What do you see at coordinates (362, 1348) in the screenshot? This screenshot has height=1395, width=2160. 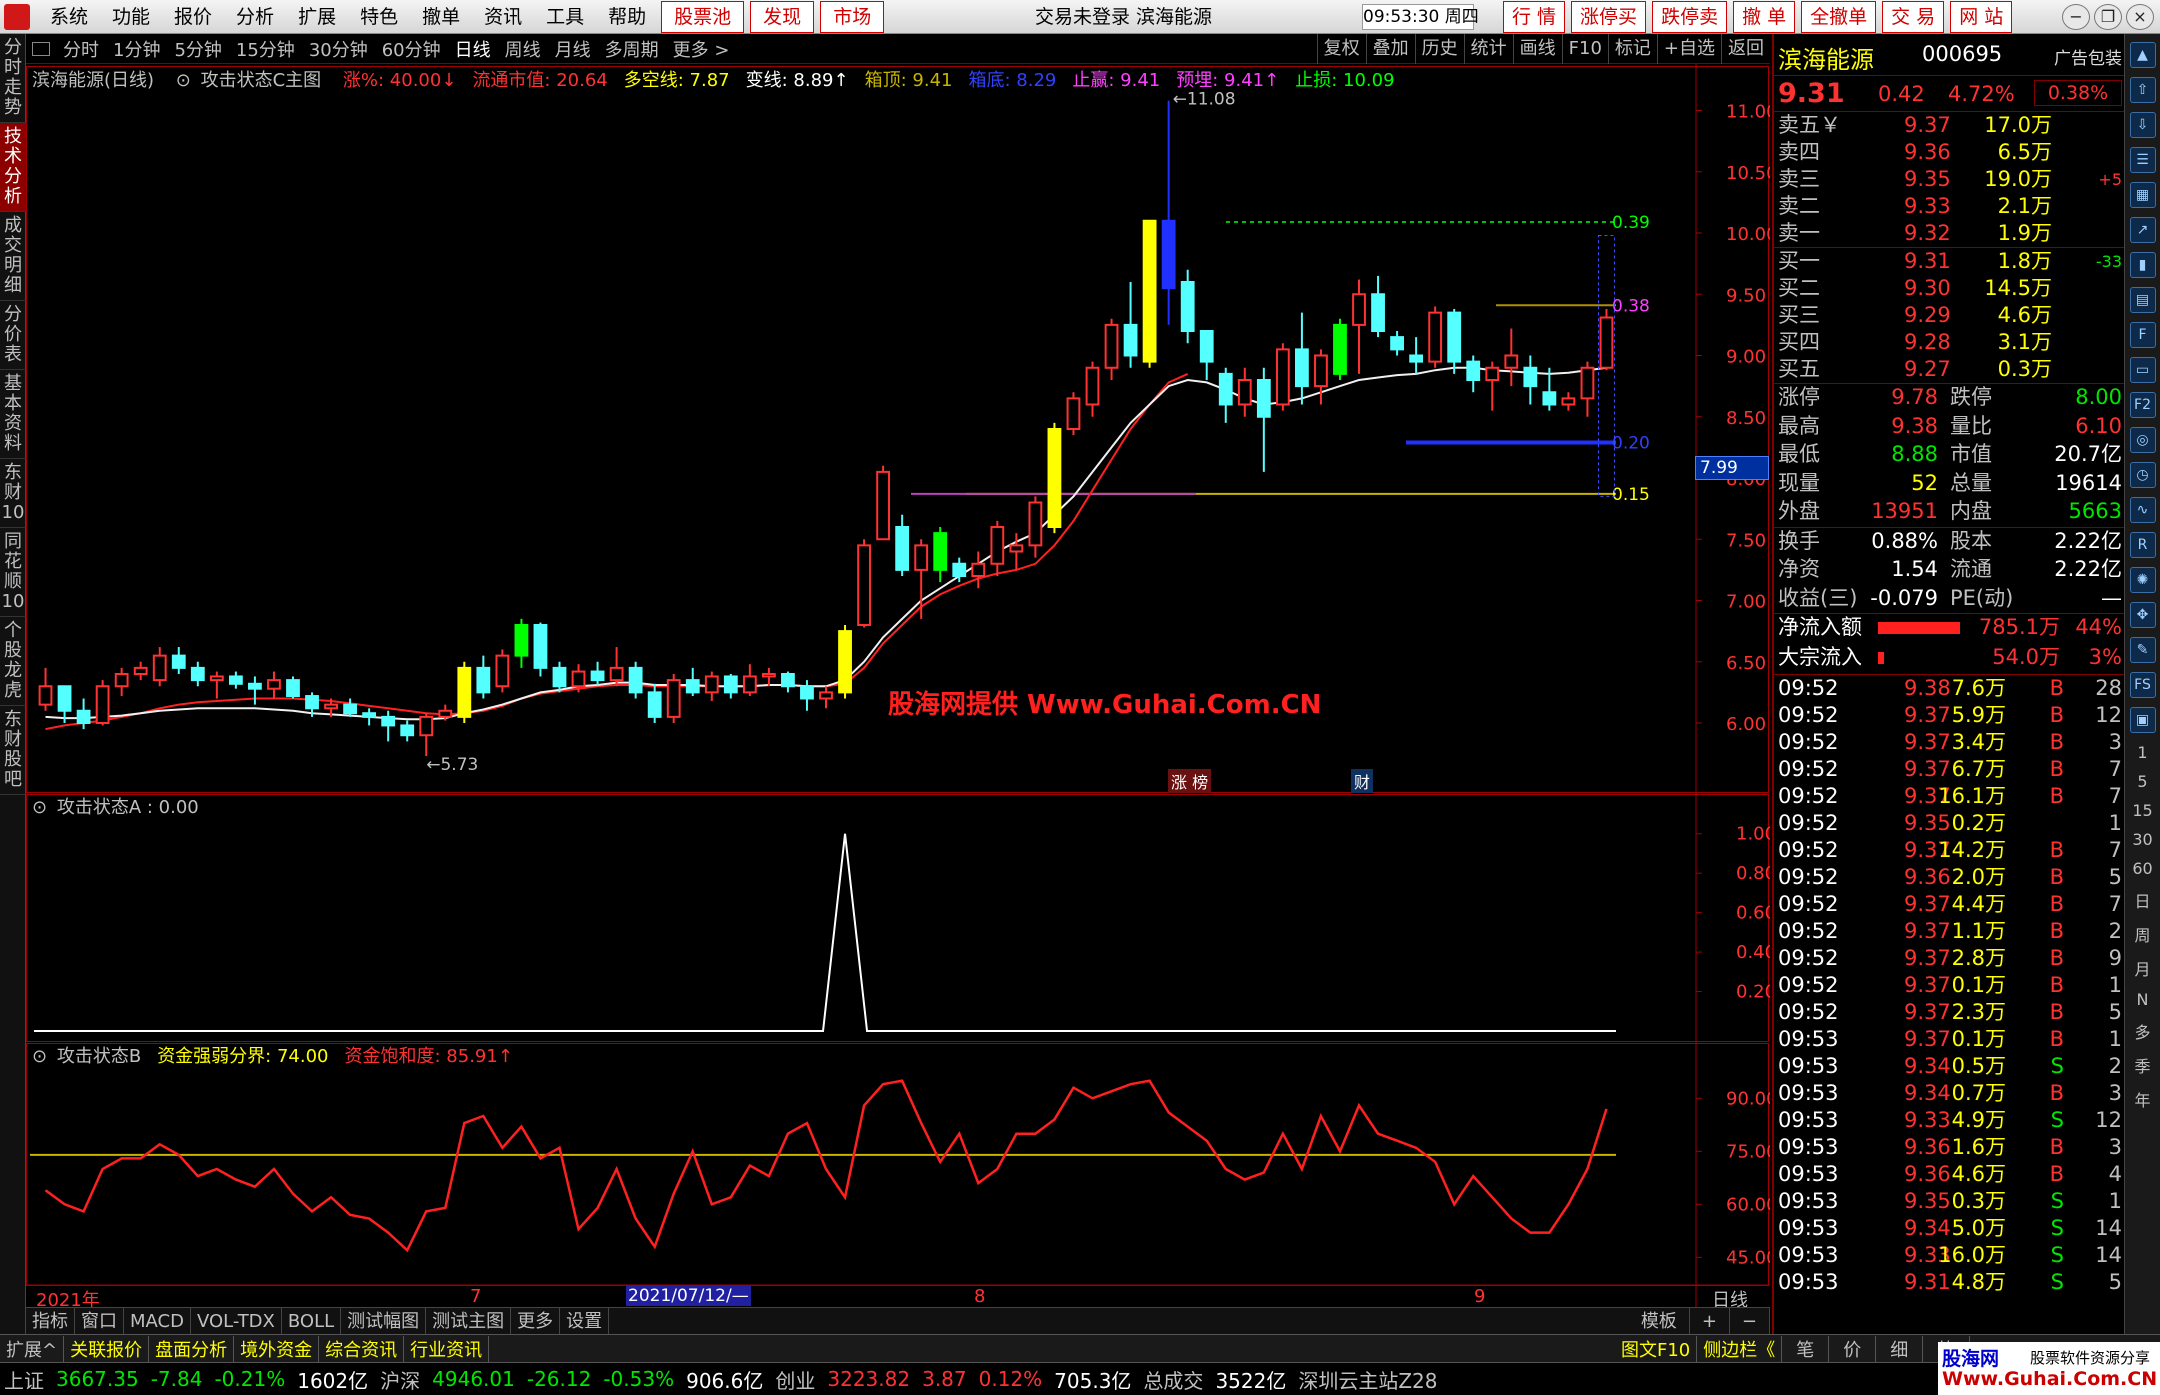 I see `ext-tab-4: 综合资讯` at bounding box center [362, 1348].